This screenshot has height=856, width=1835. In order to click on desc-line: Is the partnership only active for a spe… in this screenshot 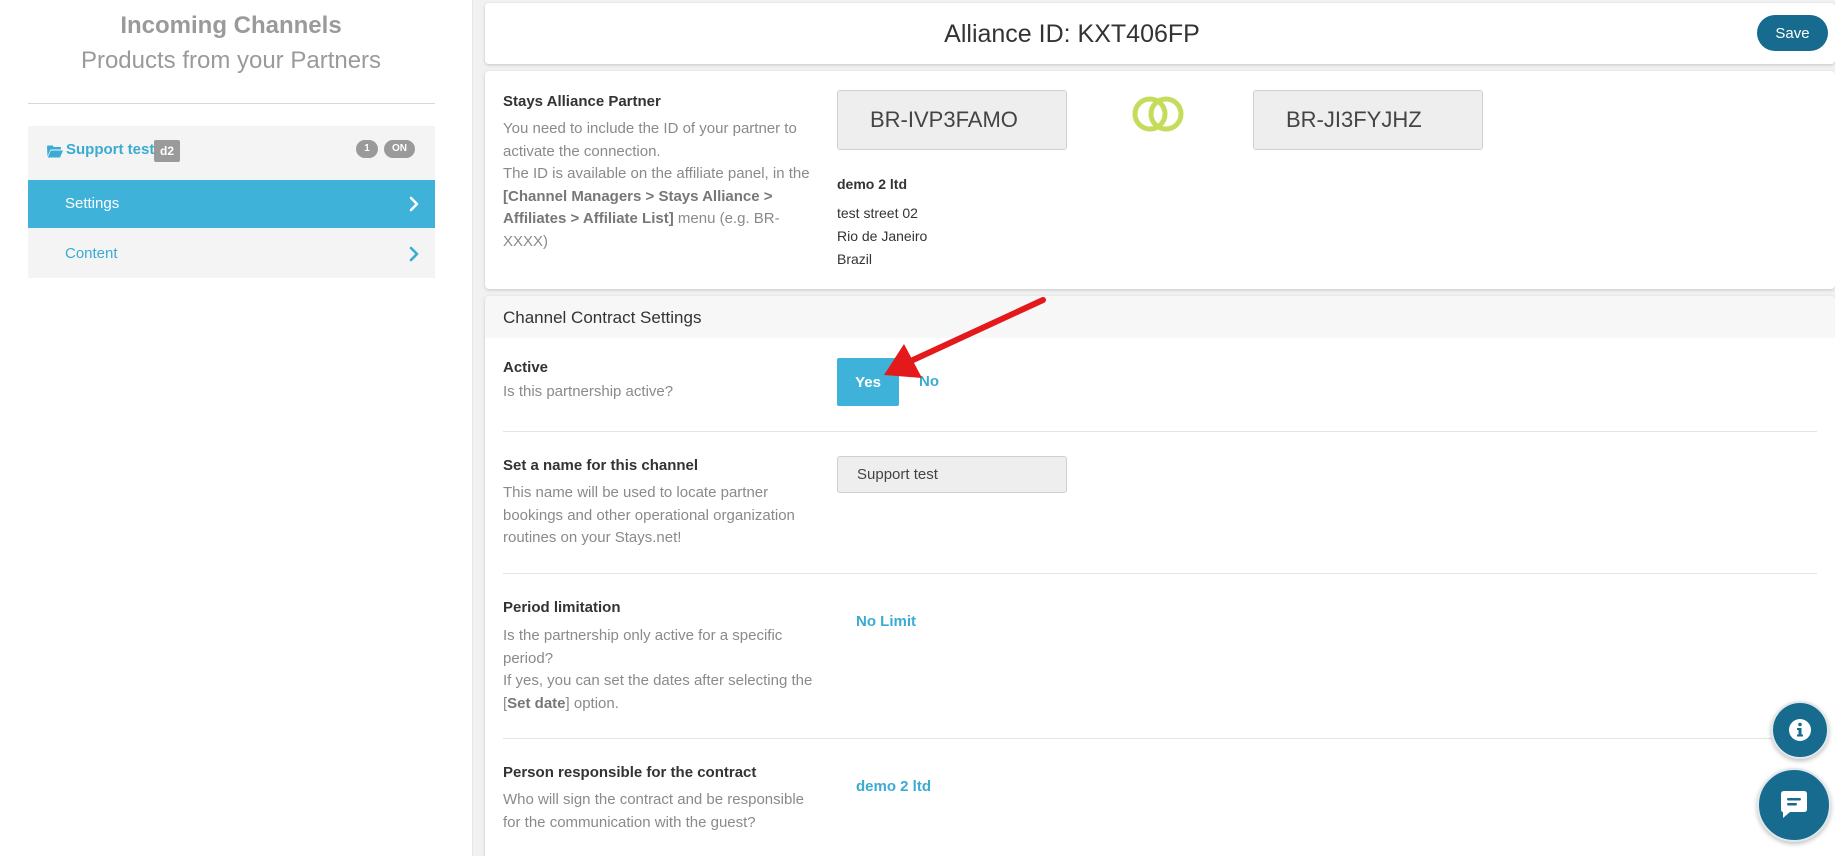, I will do `click(643, 635)`.